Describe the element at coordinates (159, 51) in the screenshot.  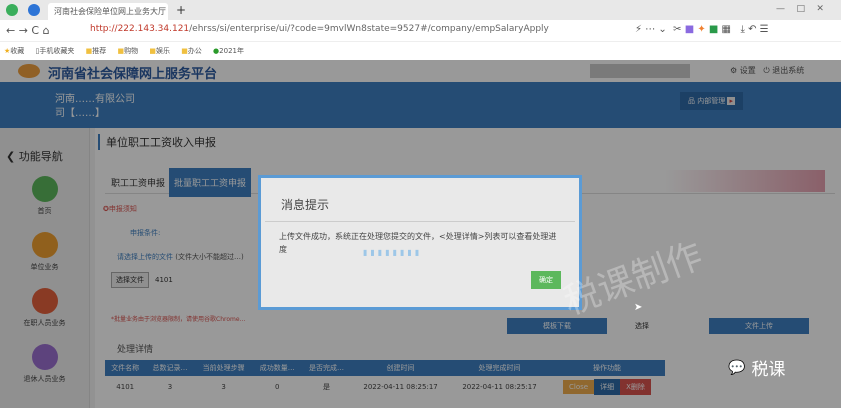
I see `bookmark-folder: ■娱乐` at that location.